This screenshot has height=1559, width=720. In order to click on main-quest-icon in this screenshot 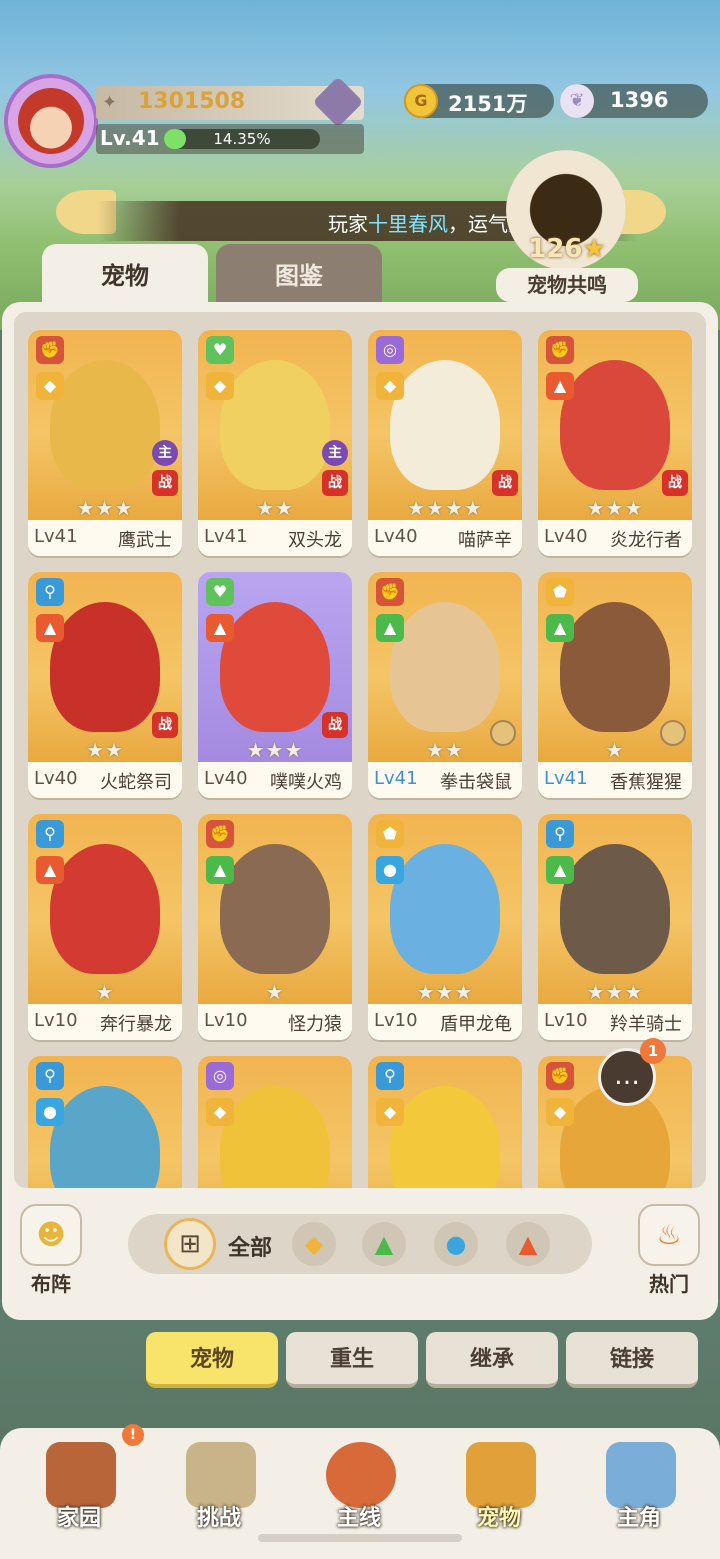, I will do `click(361, 1475)`.